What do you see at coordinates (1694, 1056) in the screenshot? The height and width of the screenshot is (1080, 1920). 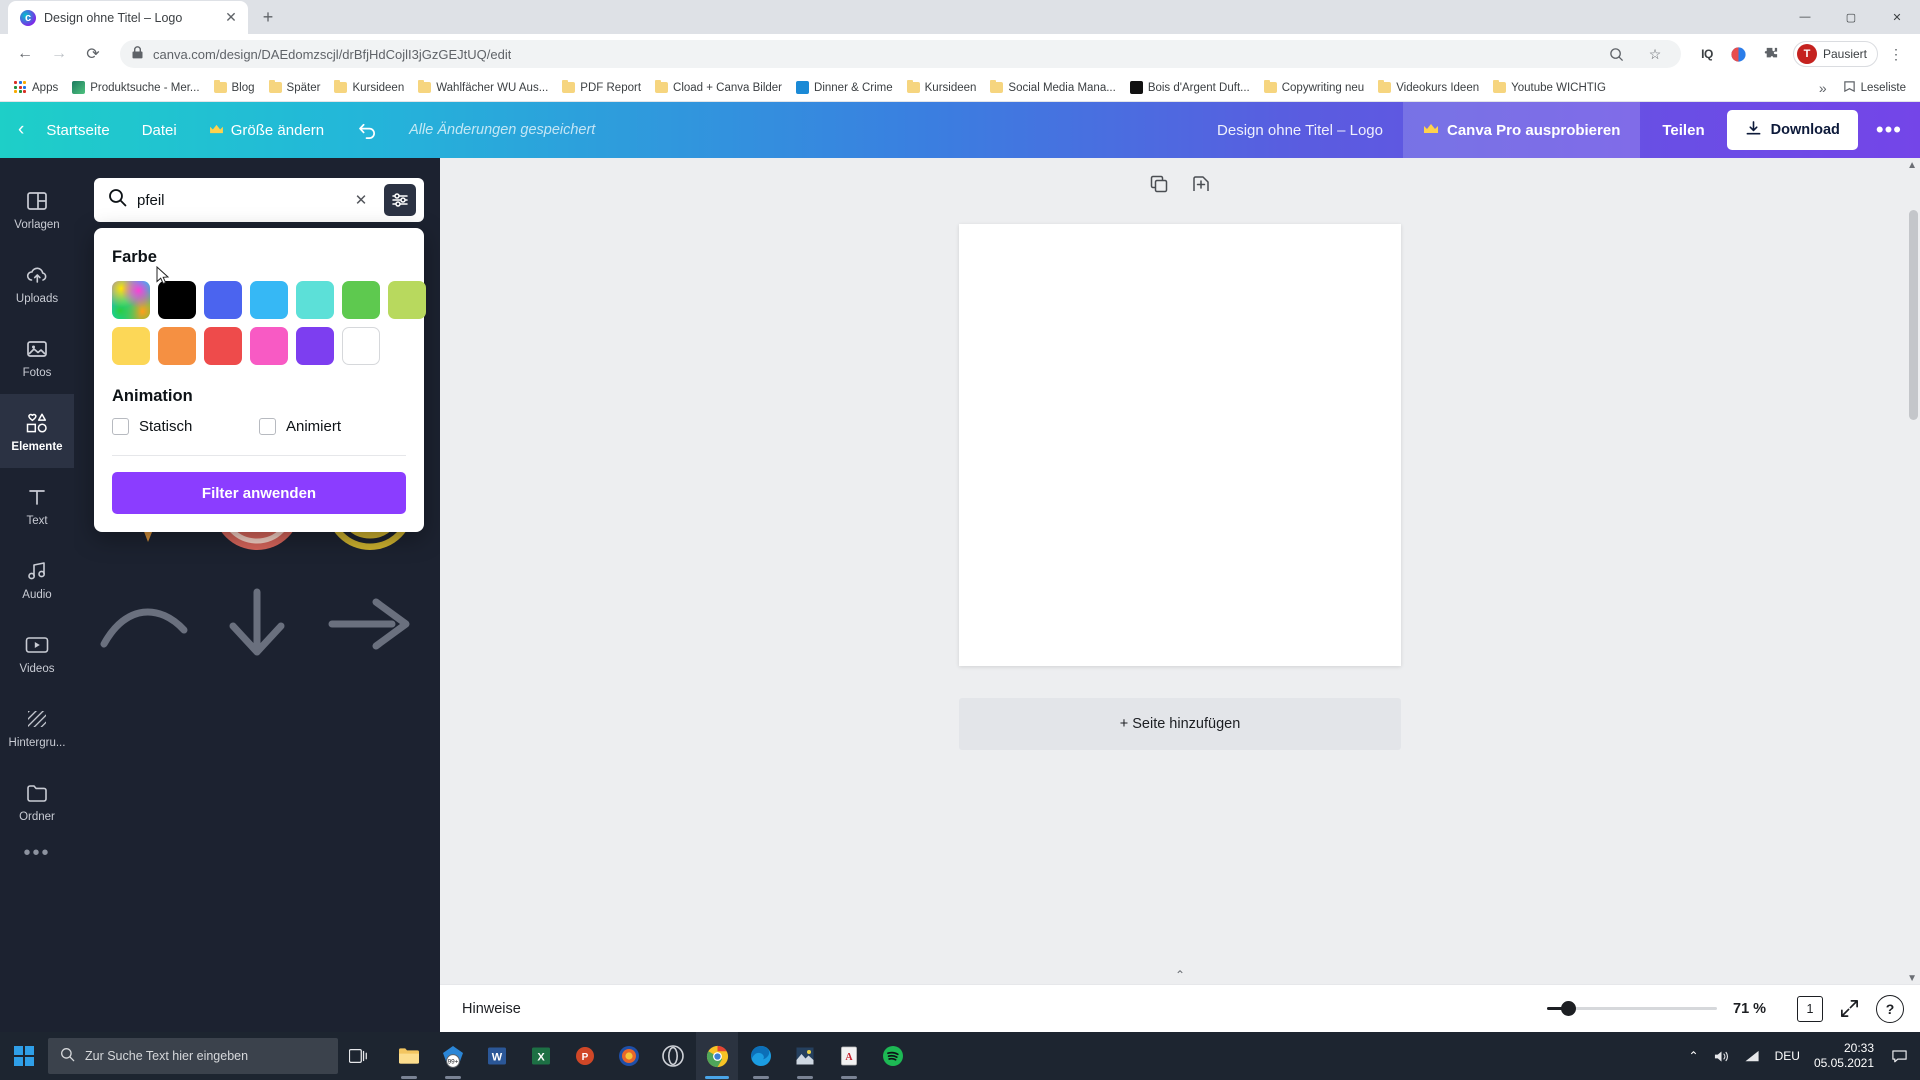 I see `tray-overflow-icon: ⌃` at bounding box center [1694, 1056].